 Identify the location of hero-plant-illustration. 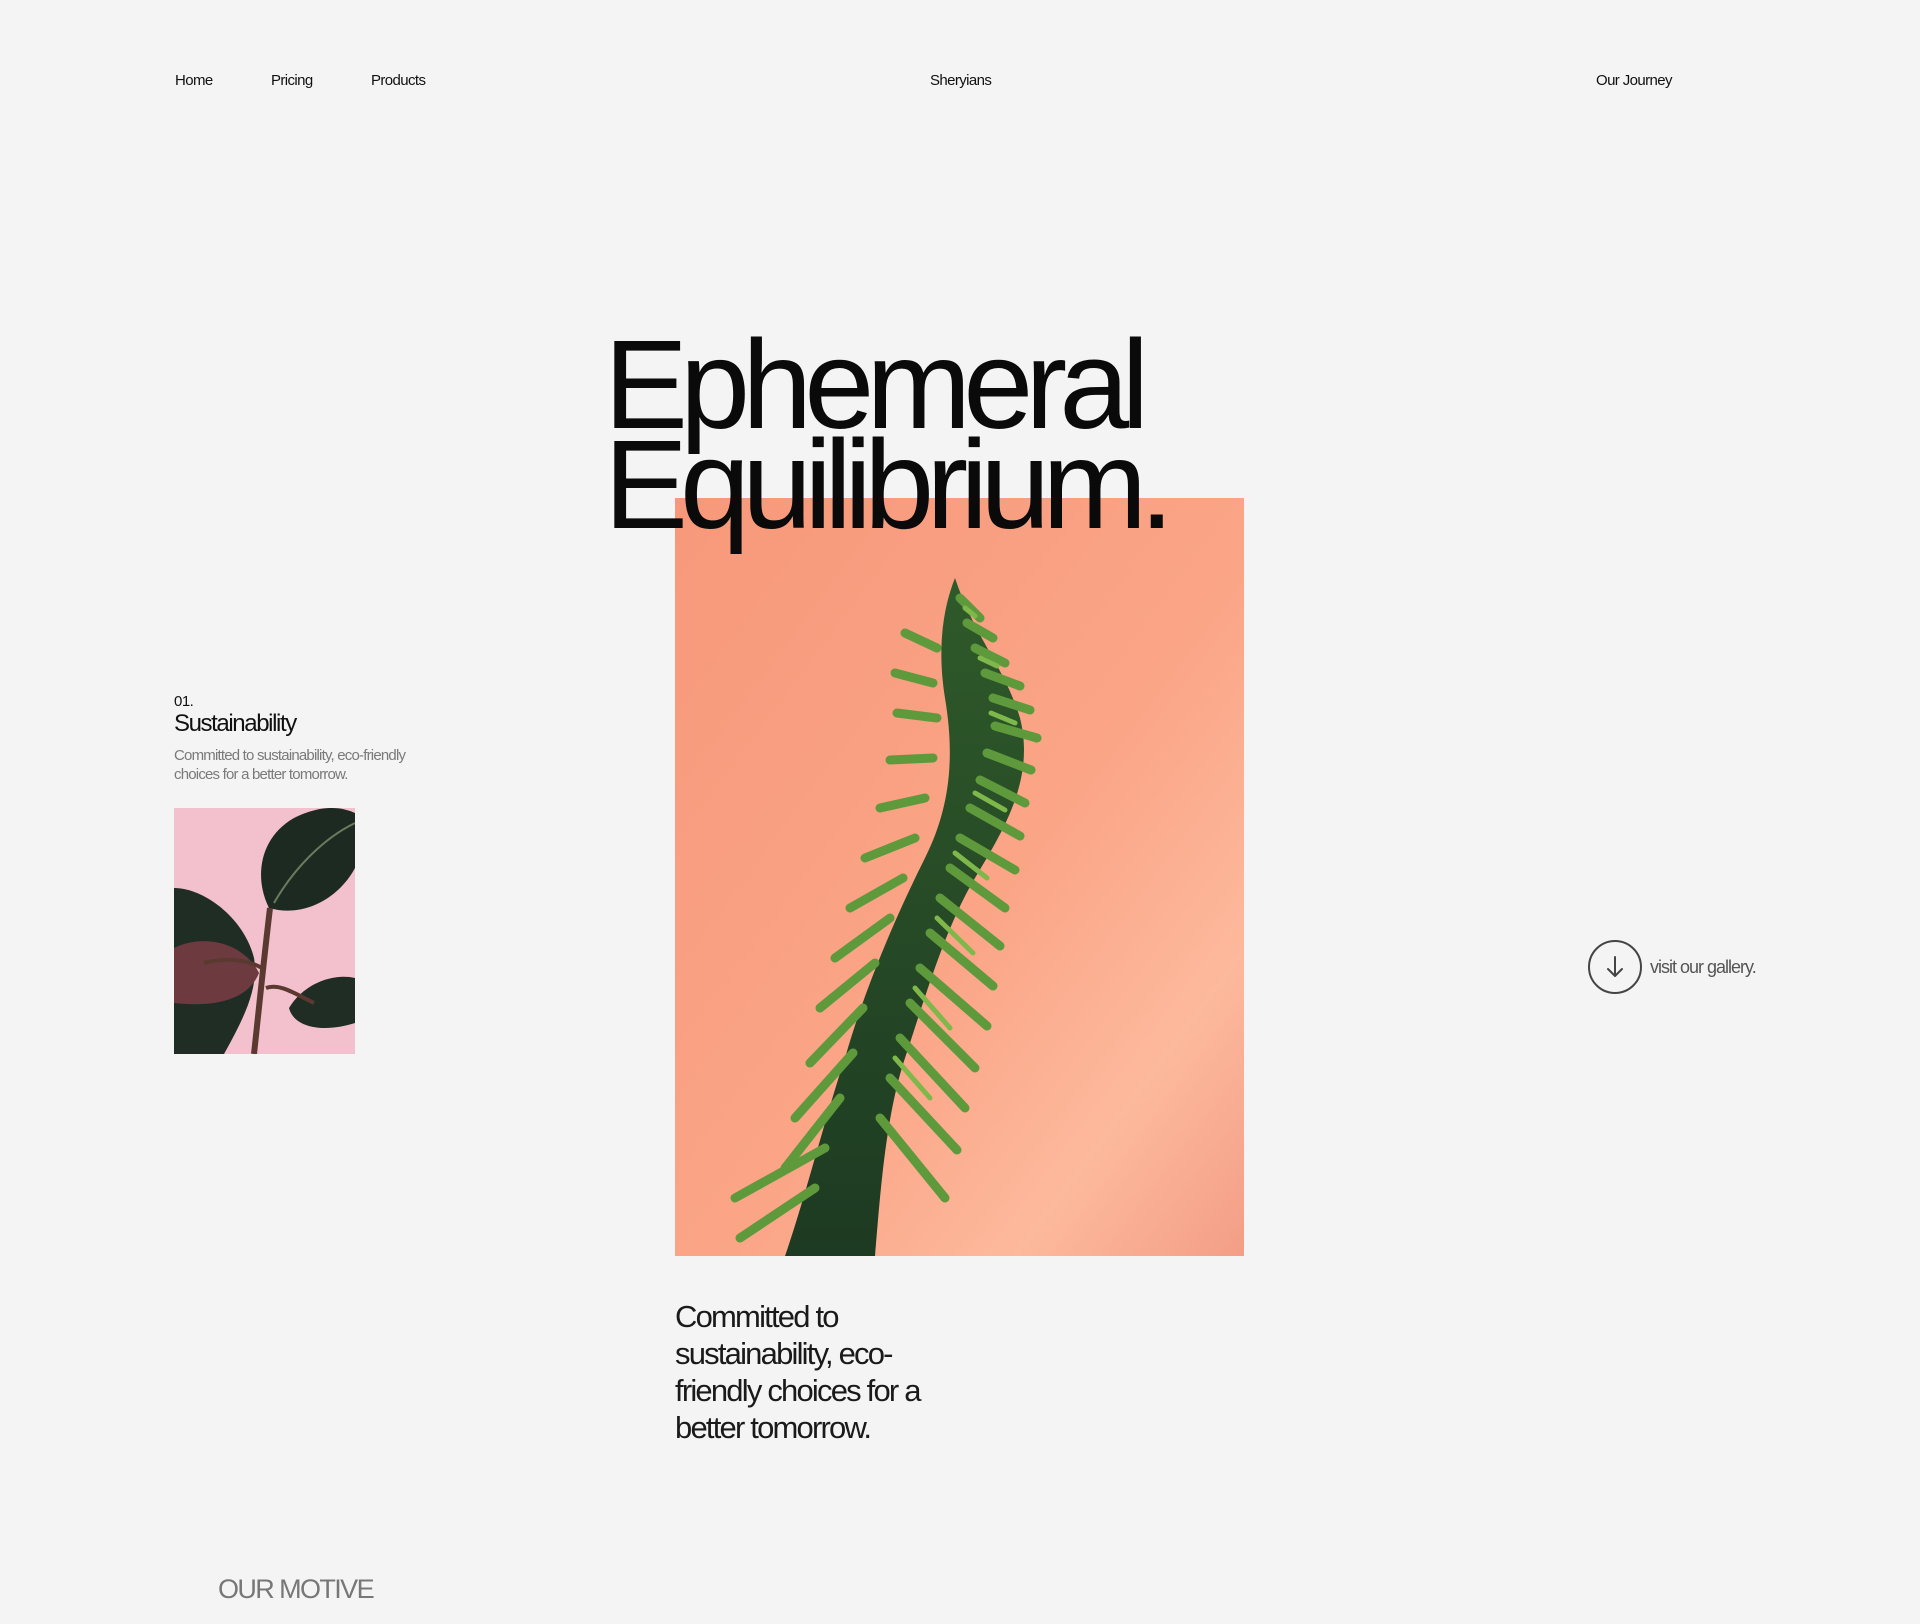
(959, 877).